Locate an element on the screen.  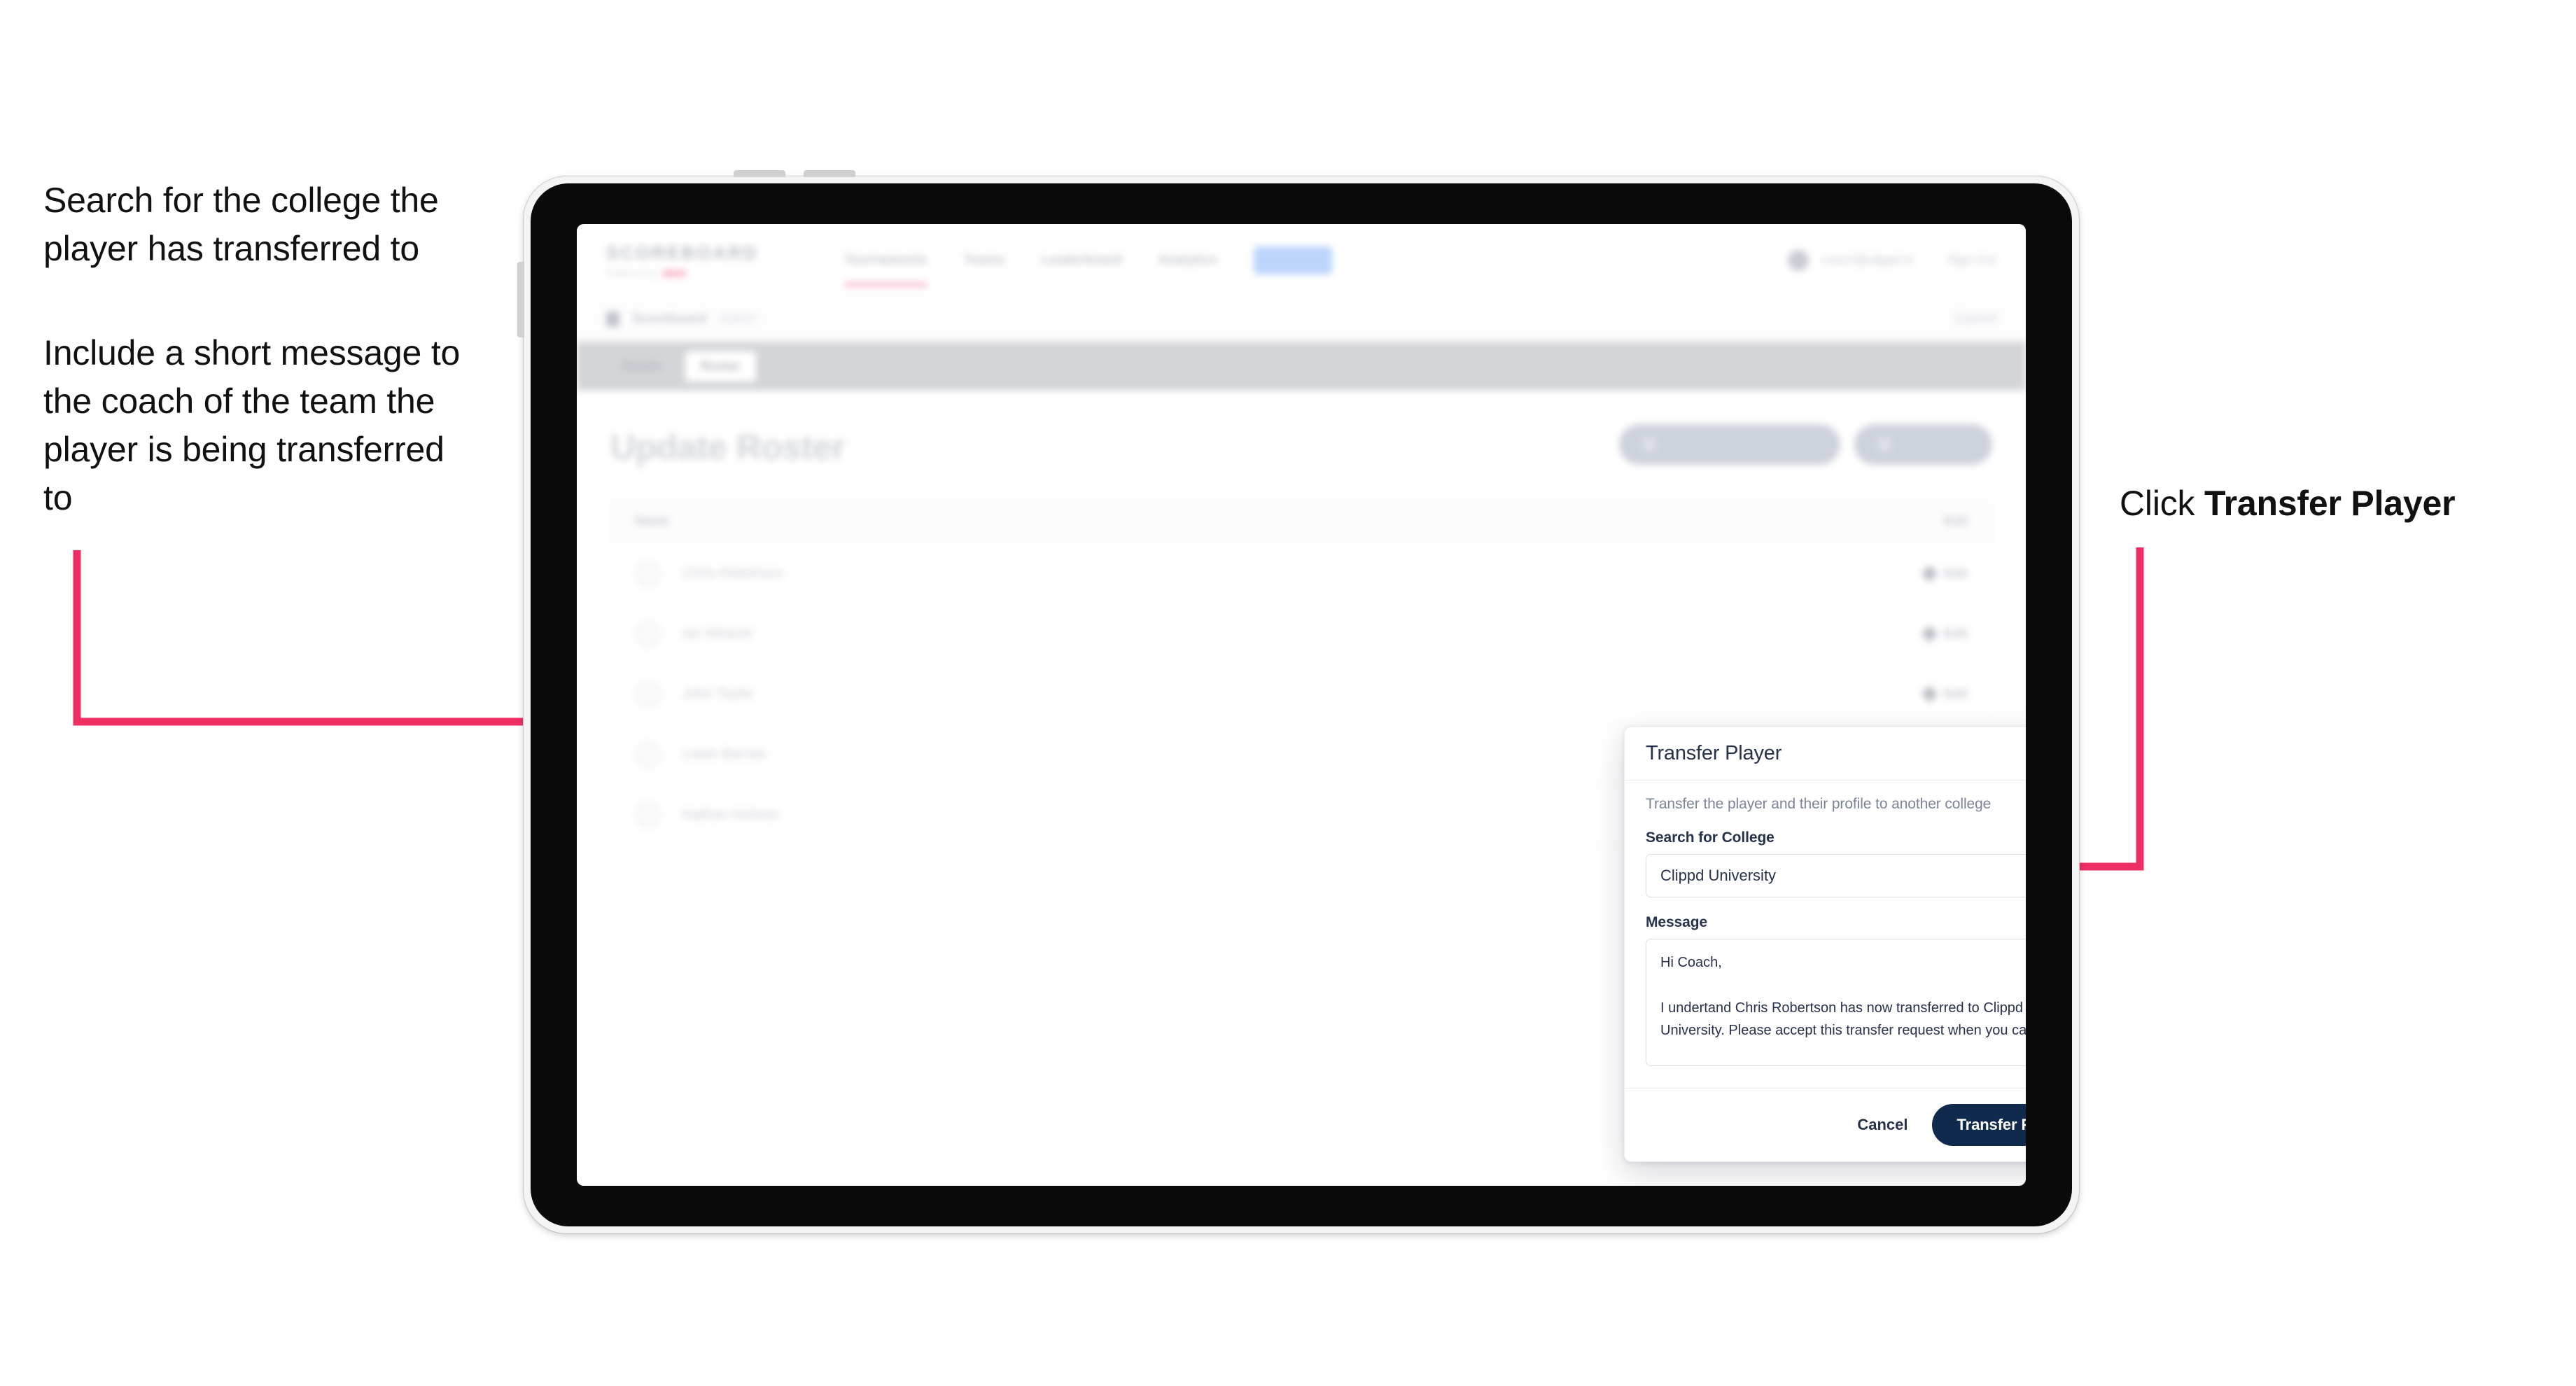
brand-subtitle-text: Powered by is located at coordinates (632, 273).